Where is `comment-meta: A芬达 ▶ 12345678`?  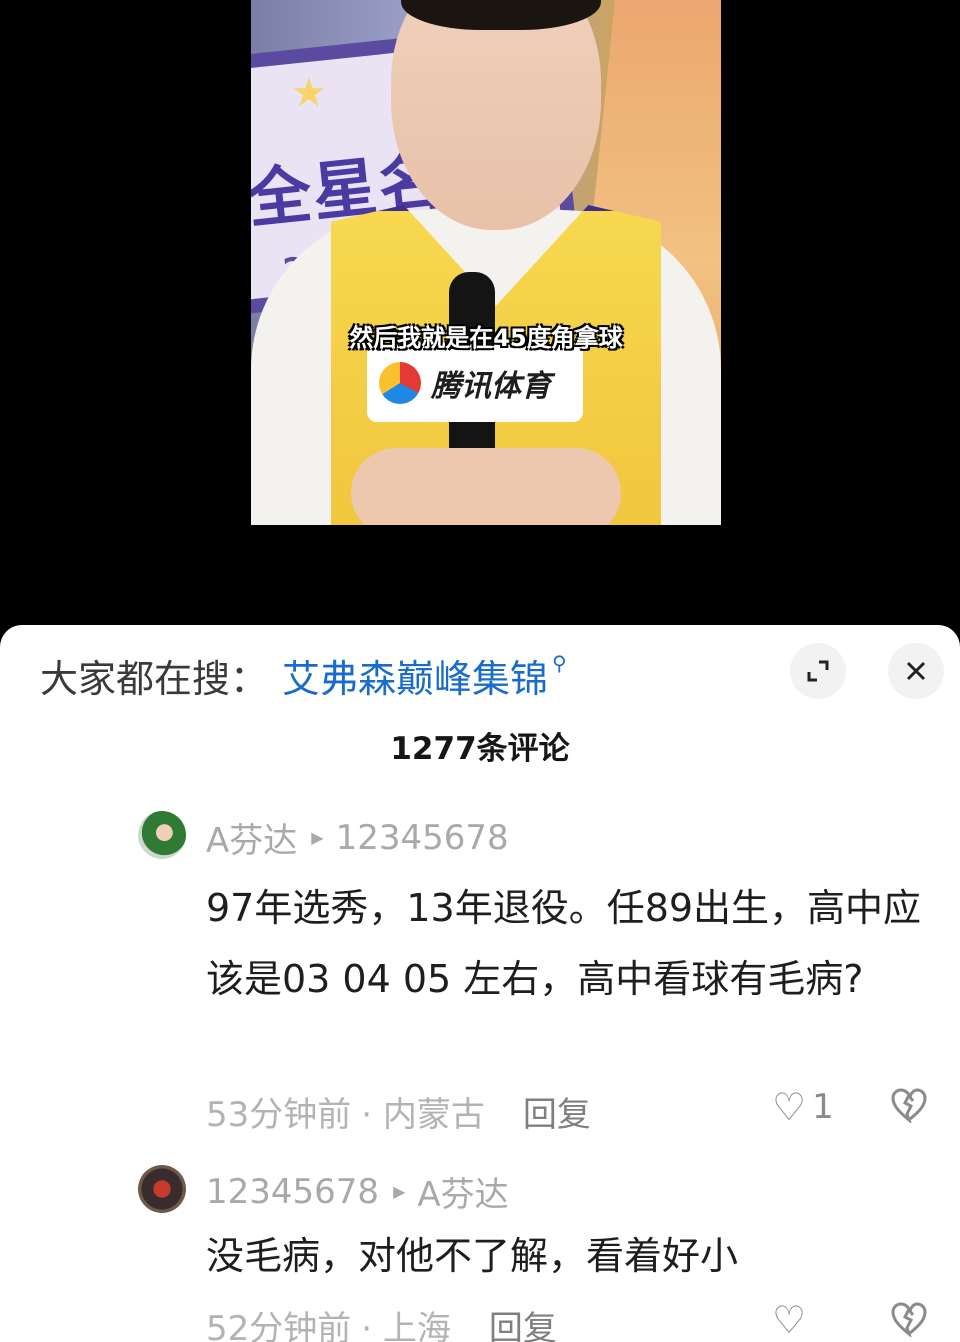
comment-meta: A芬达 ▶ 12345678 is located at coordinates (357, 837).